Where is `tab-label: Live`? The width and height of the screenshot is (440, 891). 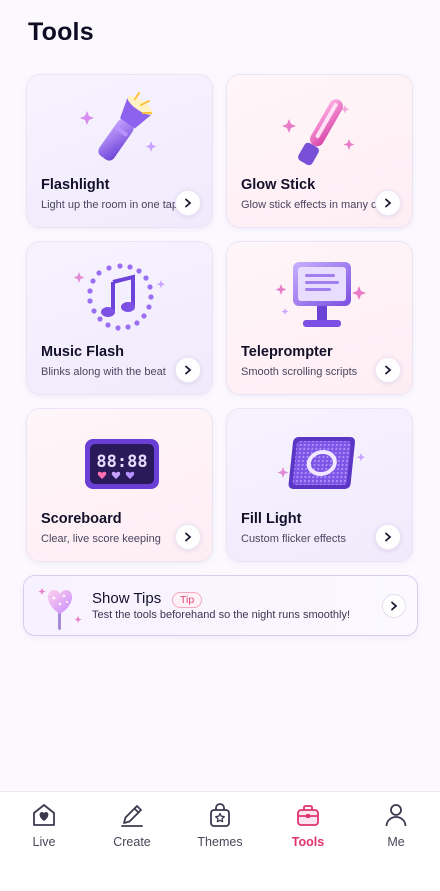
tab-label: Live is located at coordinates (44, 842).